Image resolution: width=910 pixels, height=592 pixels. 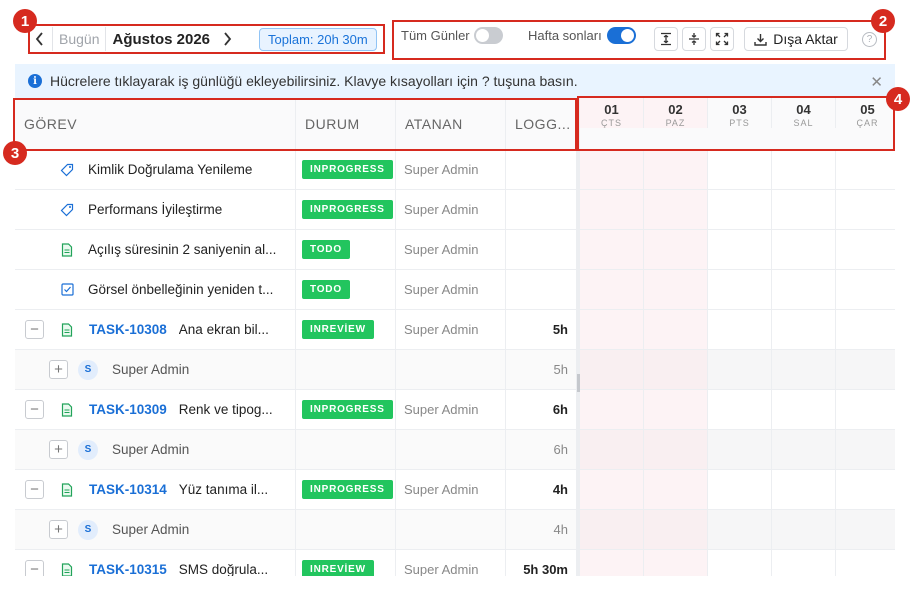 I want to click on task-key-link: TASK-10315, so click(x=128, y=569).